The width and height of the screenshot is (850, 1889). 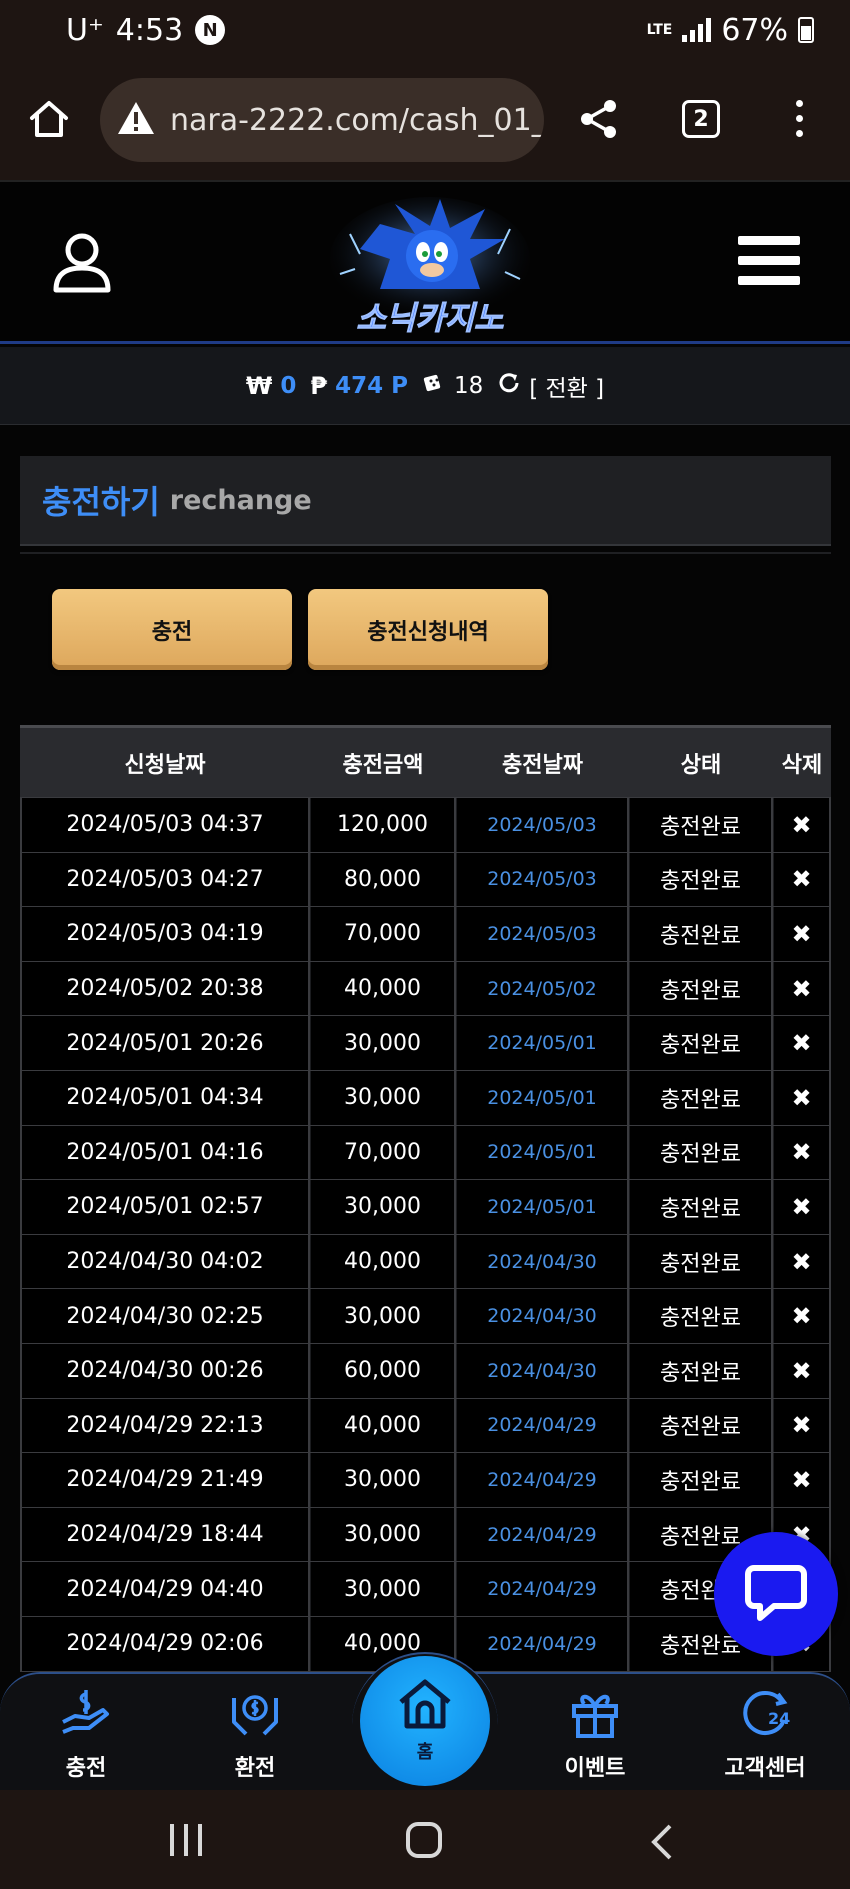 What do you see at coordinates (799, 118) in the screenshot?
I see `more-options-icon` at bounding box center [799, 118].